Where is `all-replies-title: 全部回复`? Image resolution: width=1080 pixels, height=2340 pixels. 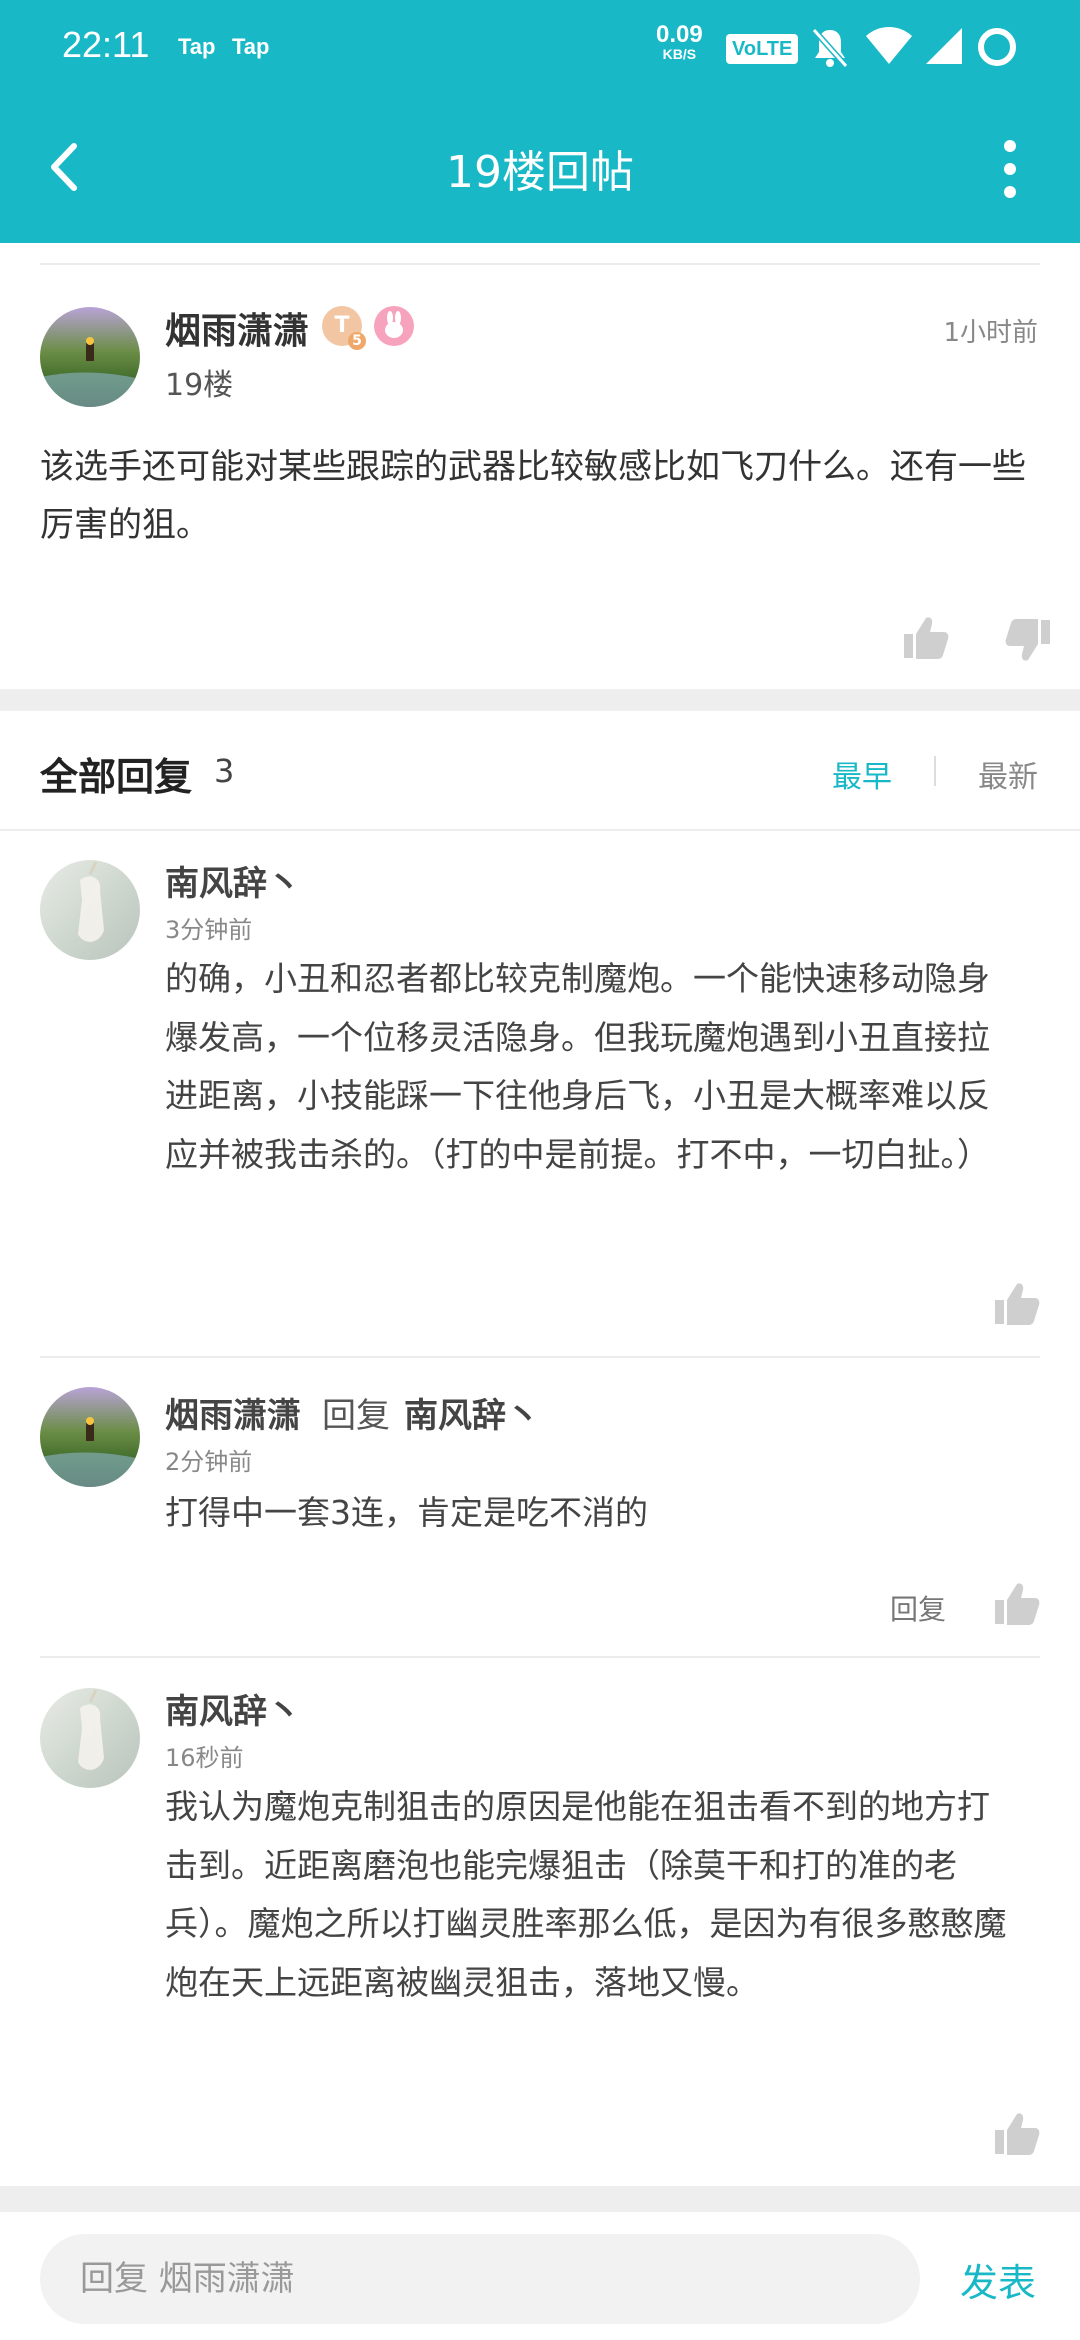 all-replies-title: 全部回复 is located at coordinates (116, 777).